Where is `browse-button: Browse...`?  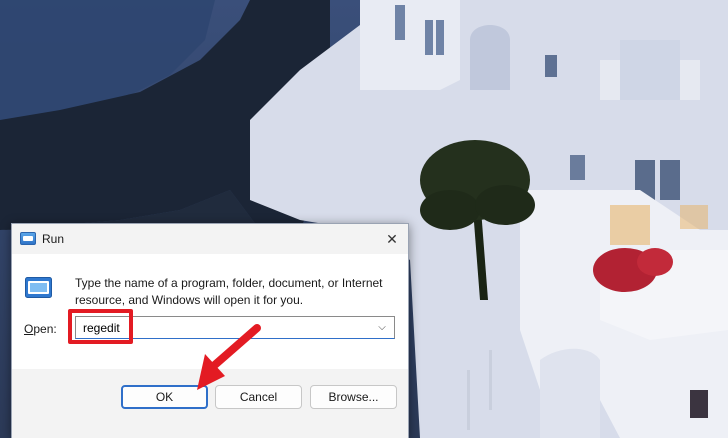 browse-button: Browse... is located at coordinates (353, 397).